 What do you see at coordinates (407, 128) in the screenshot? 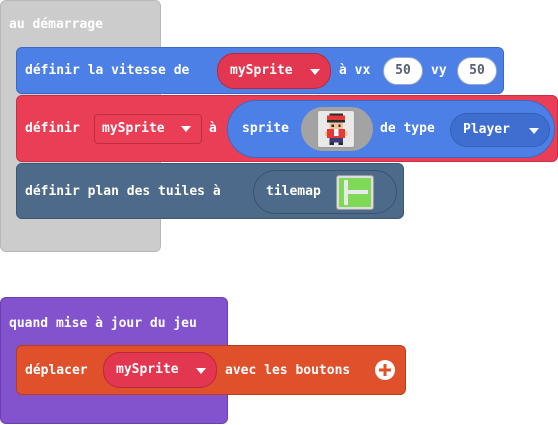
I see `kind-label: de type` at bounding box center [407, 128].